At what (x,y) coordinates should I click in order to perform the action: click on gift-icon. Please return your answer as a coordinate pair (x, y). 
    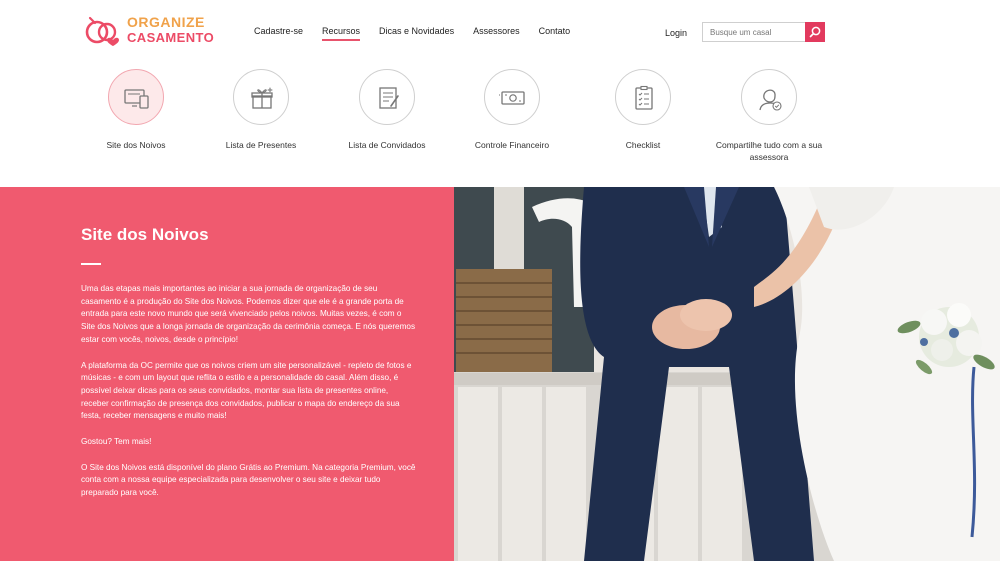
    Looking at the image, I should click on (262, 98).